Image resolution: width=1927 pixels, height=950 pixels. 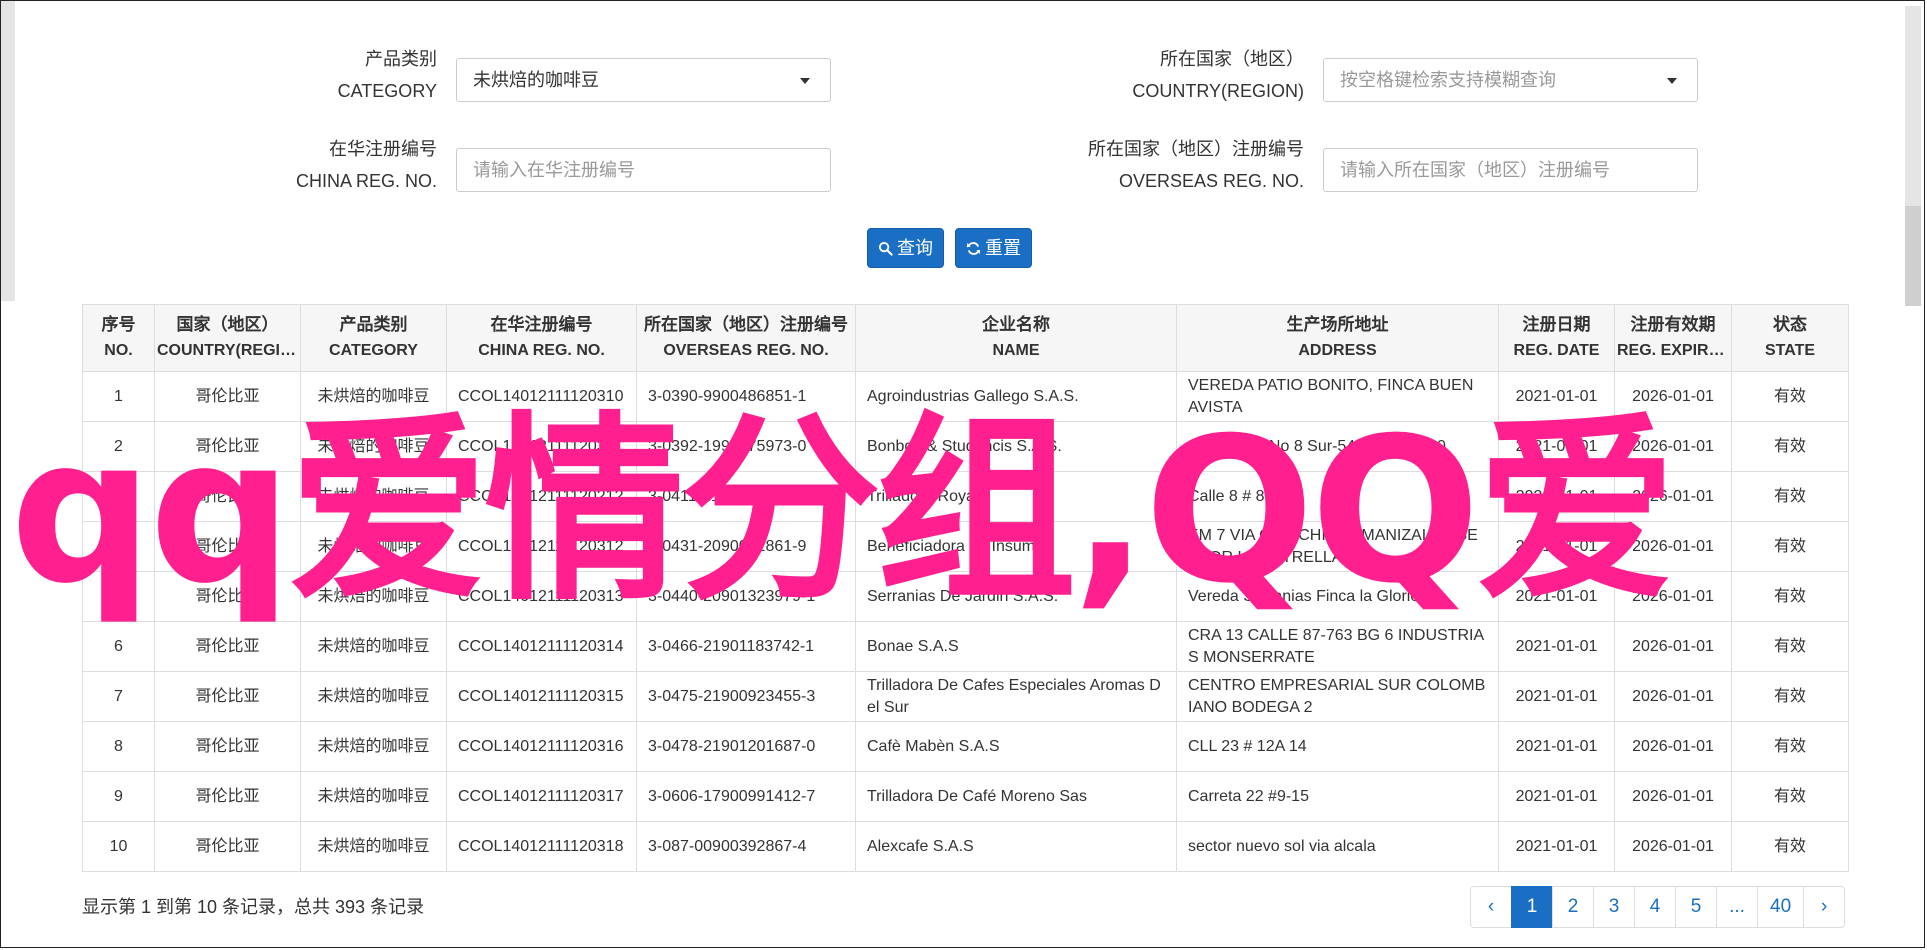 What do you see at coordinates (1016, 338) in the screenshot?
I see `column-header: 企业名称 NAME` at bounding box center [1016, 338].